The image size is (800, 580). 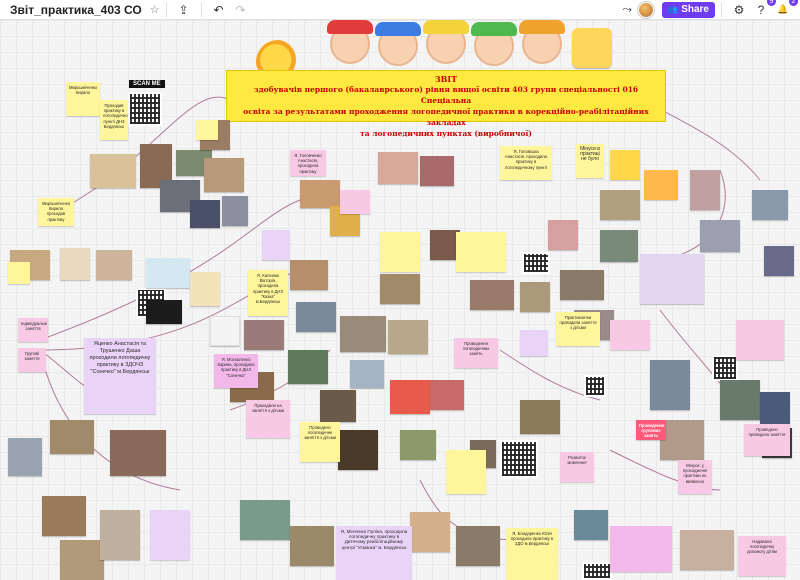 I want to click on sticky-note: Практикантки проводили заняття з дітьми, so click(x=578, y=329).